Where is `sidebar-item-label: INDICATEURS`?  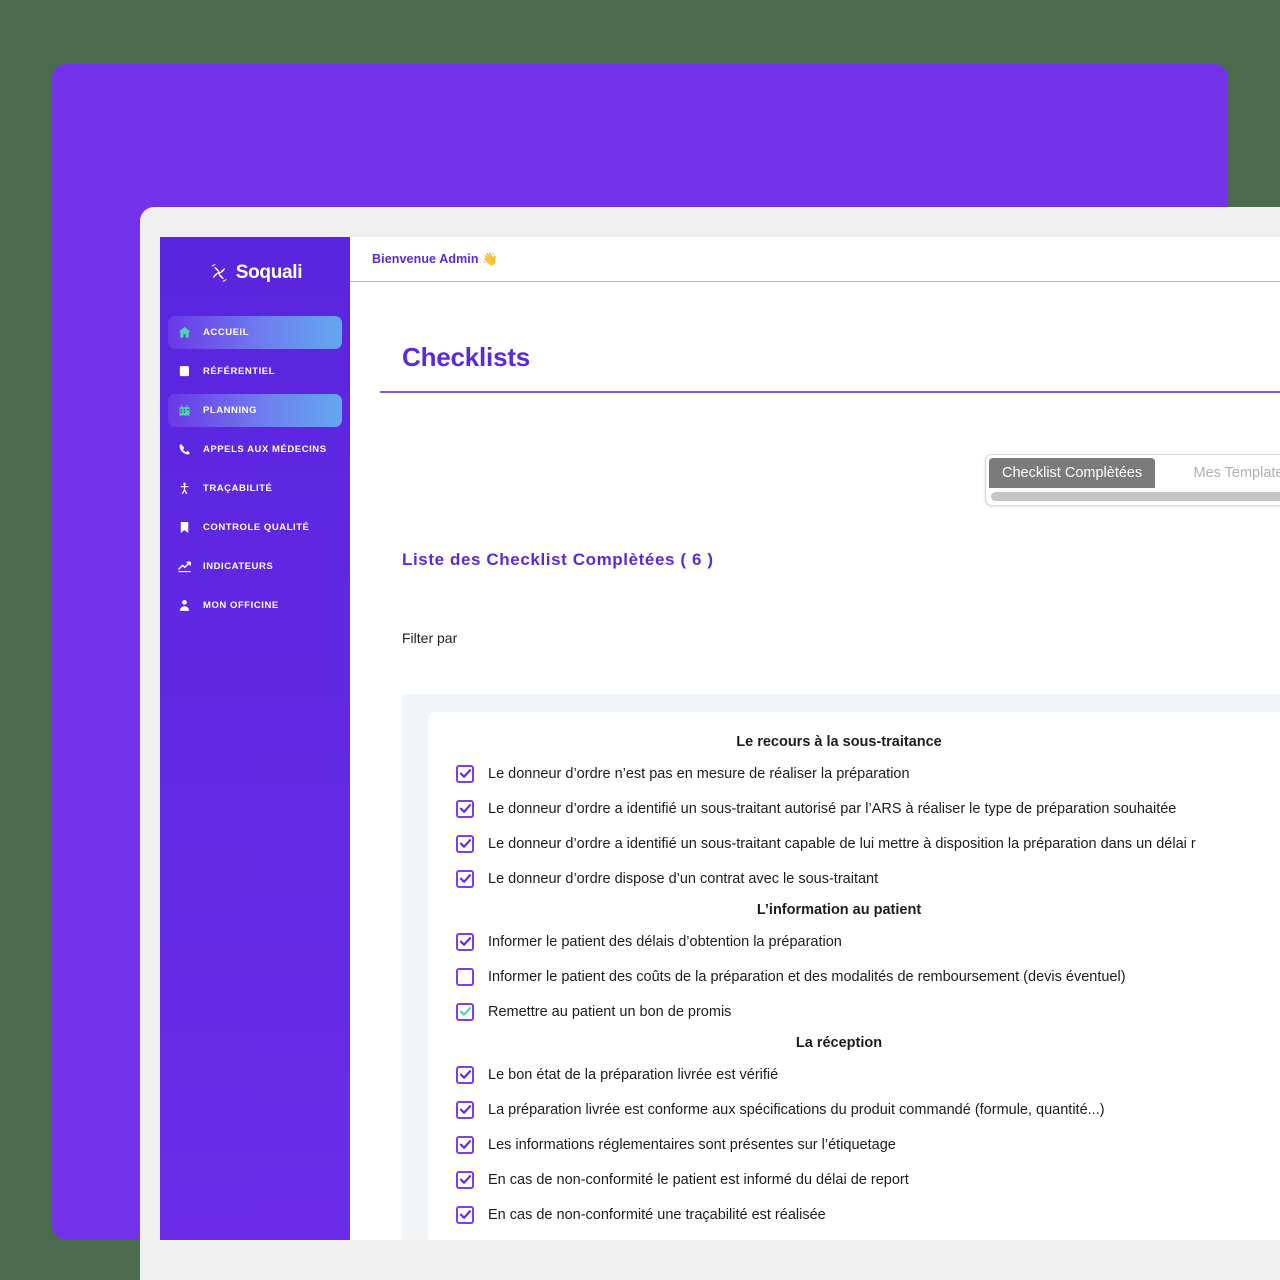
sidebar-item-label: INDICATEURS is located at coordinates (238, 566).